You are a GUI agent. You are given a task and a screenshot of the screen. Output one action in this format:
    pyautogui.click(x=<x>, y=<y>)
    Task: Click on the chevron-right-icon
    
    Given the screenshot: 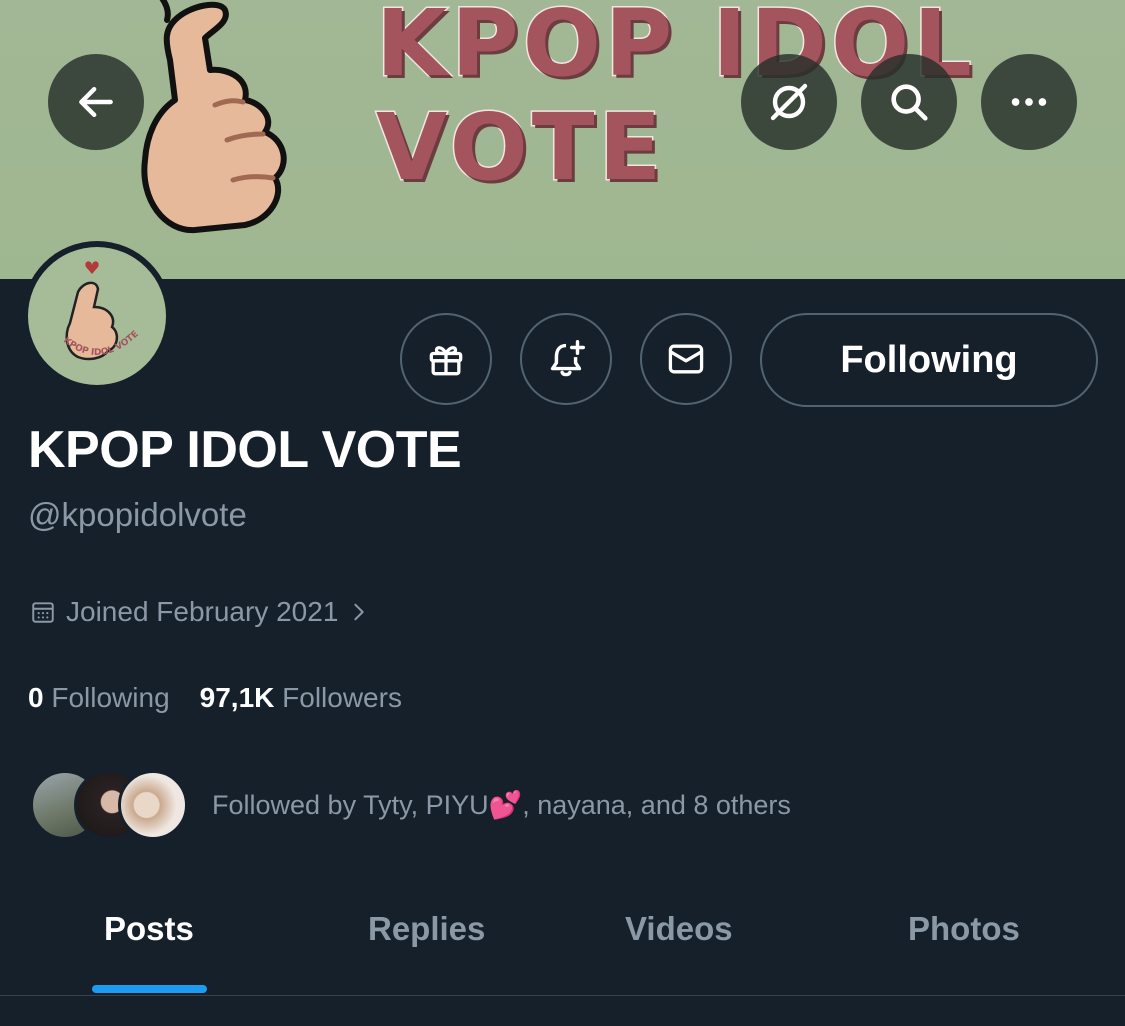 What is the action you would take?
    pyautogui.click(x=359, y=612)
    